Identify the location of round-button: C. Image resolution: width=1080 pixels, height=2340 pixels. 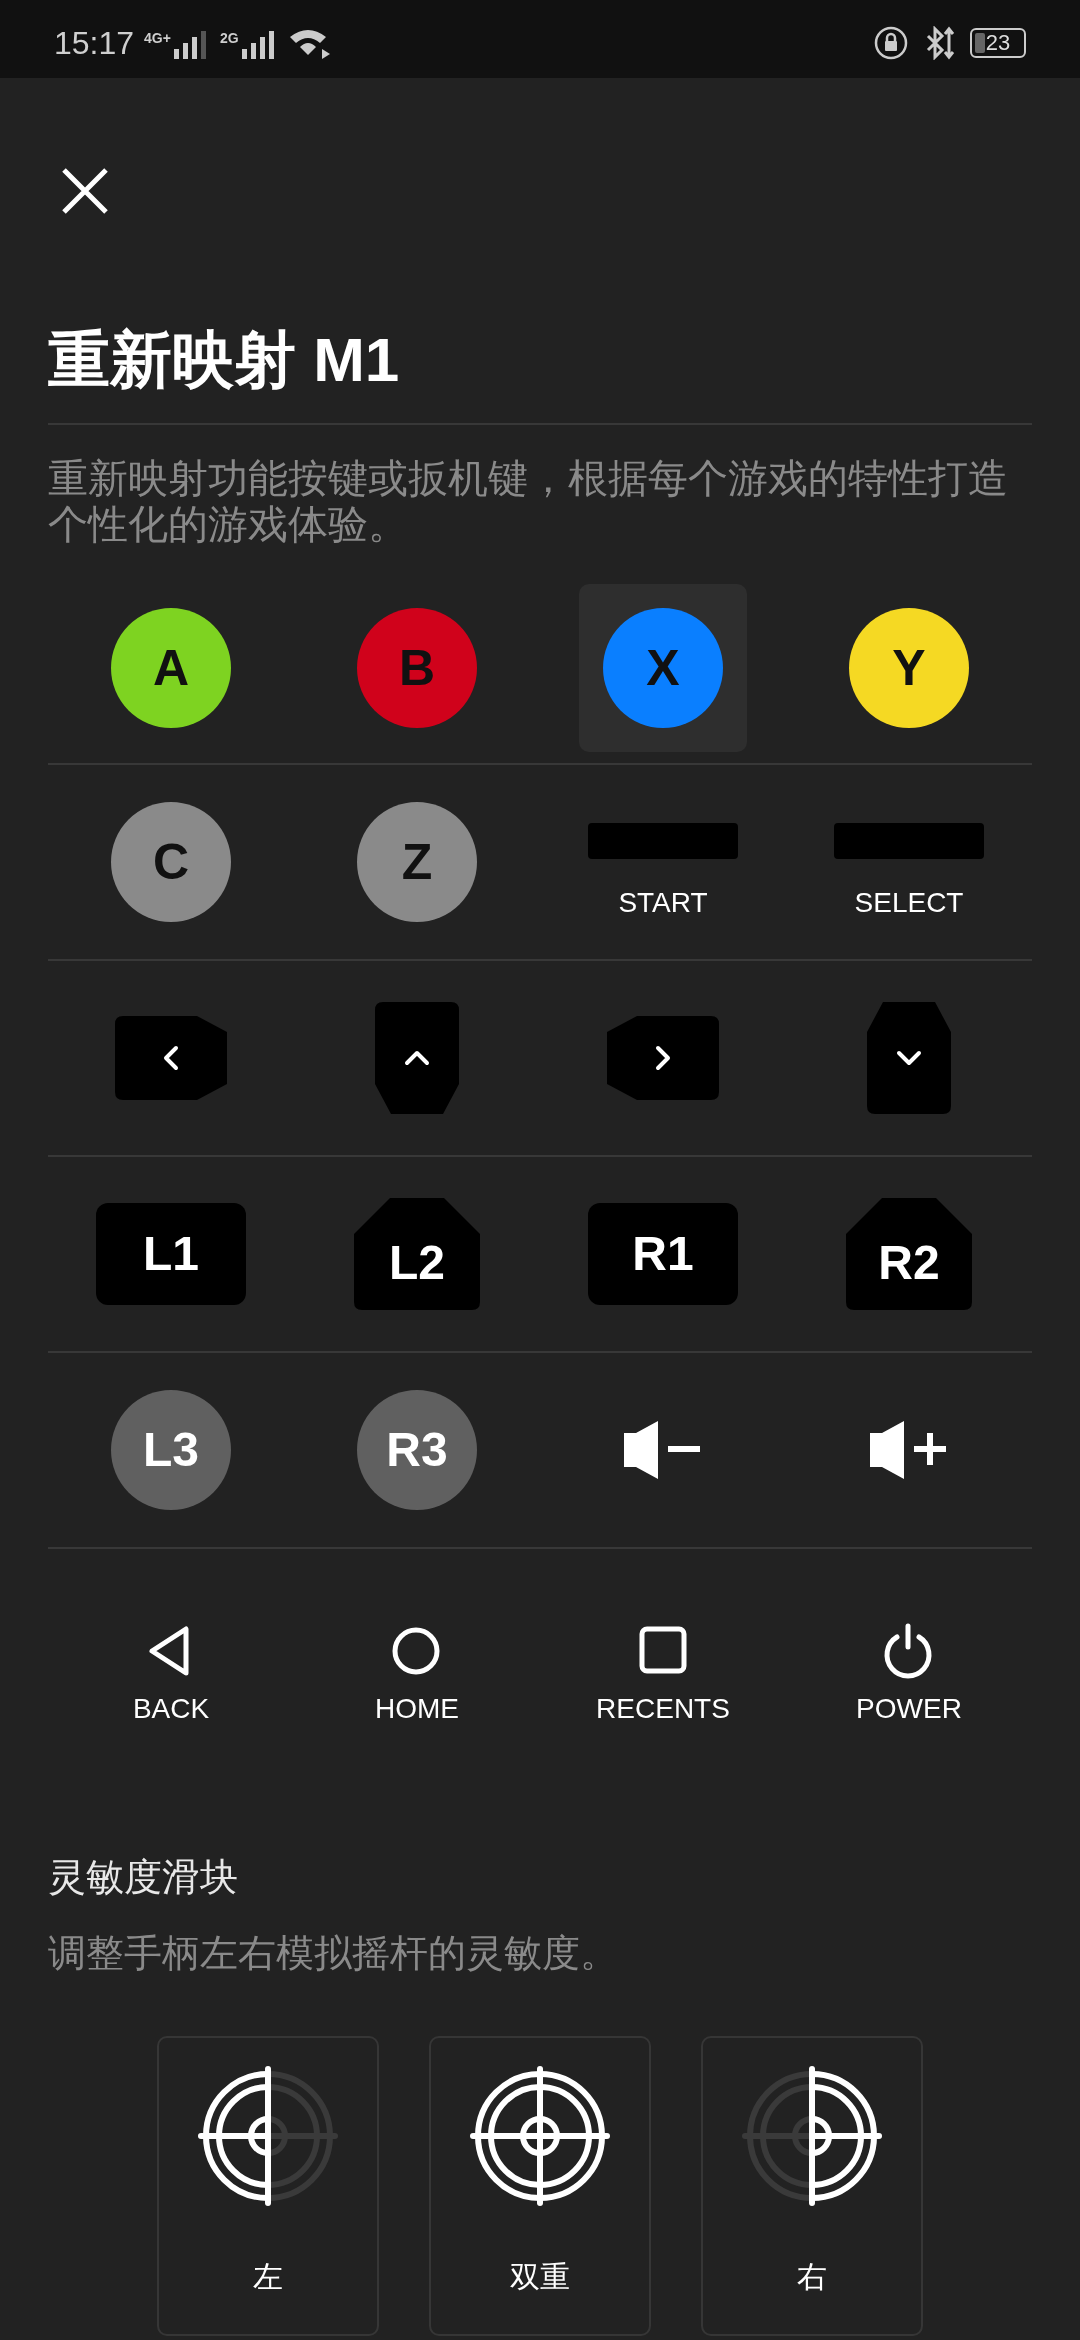
(171, 862).